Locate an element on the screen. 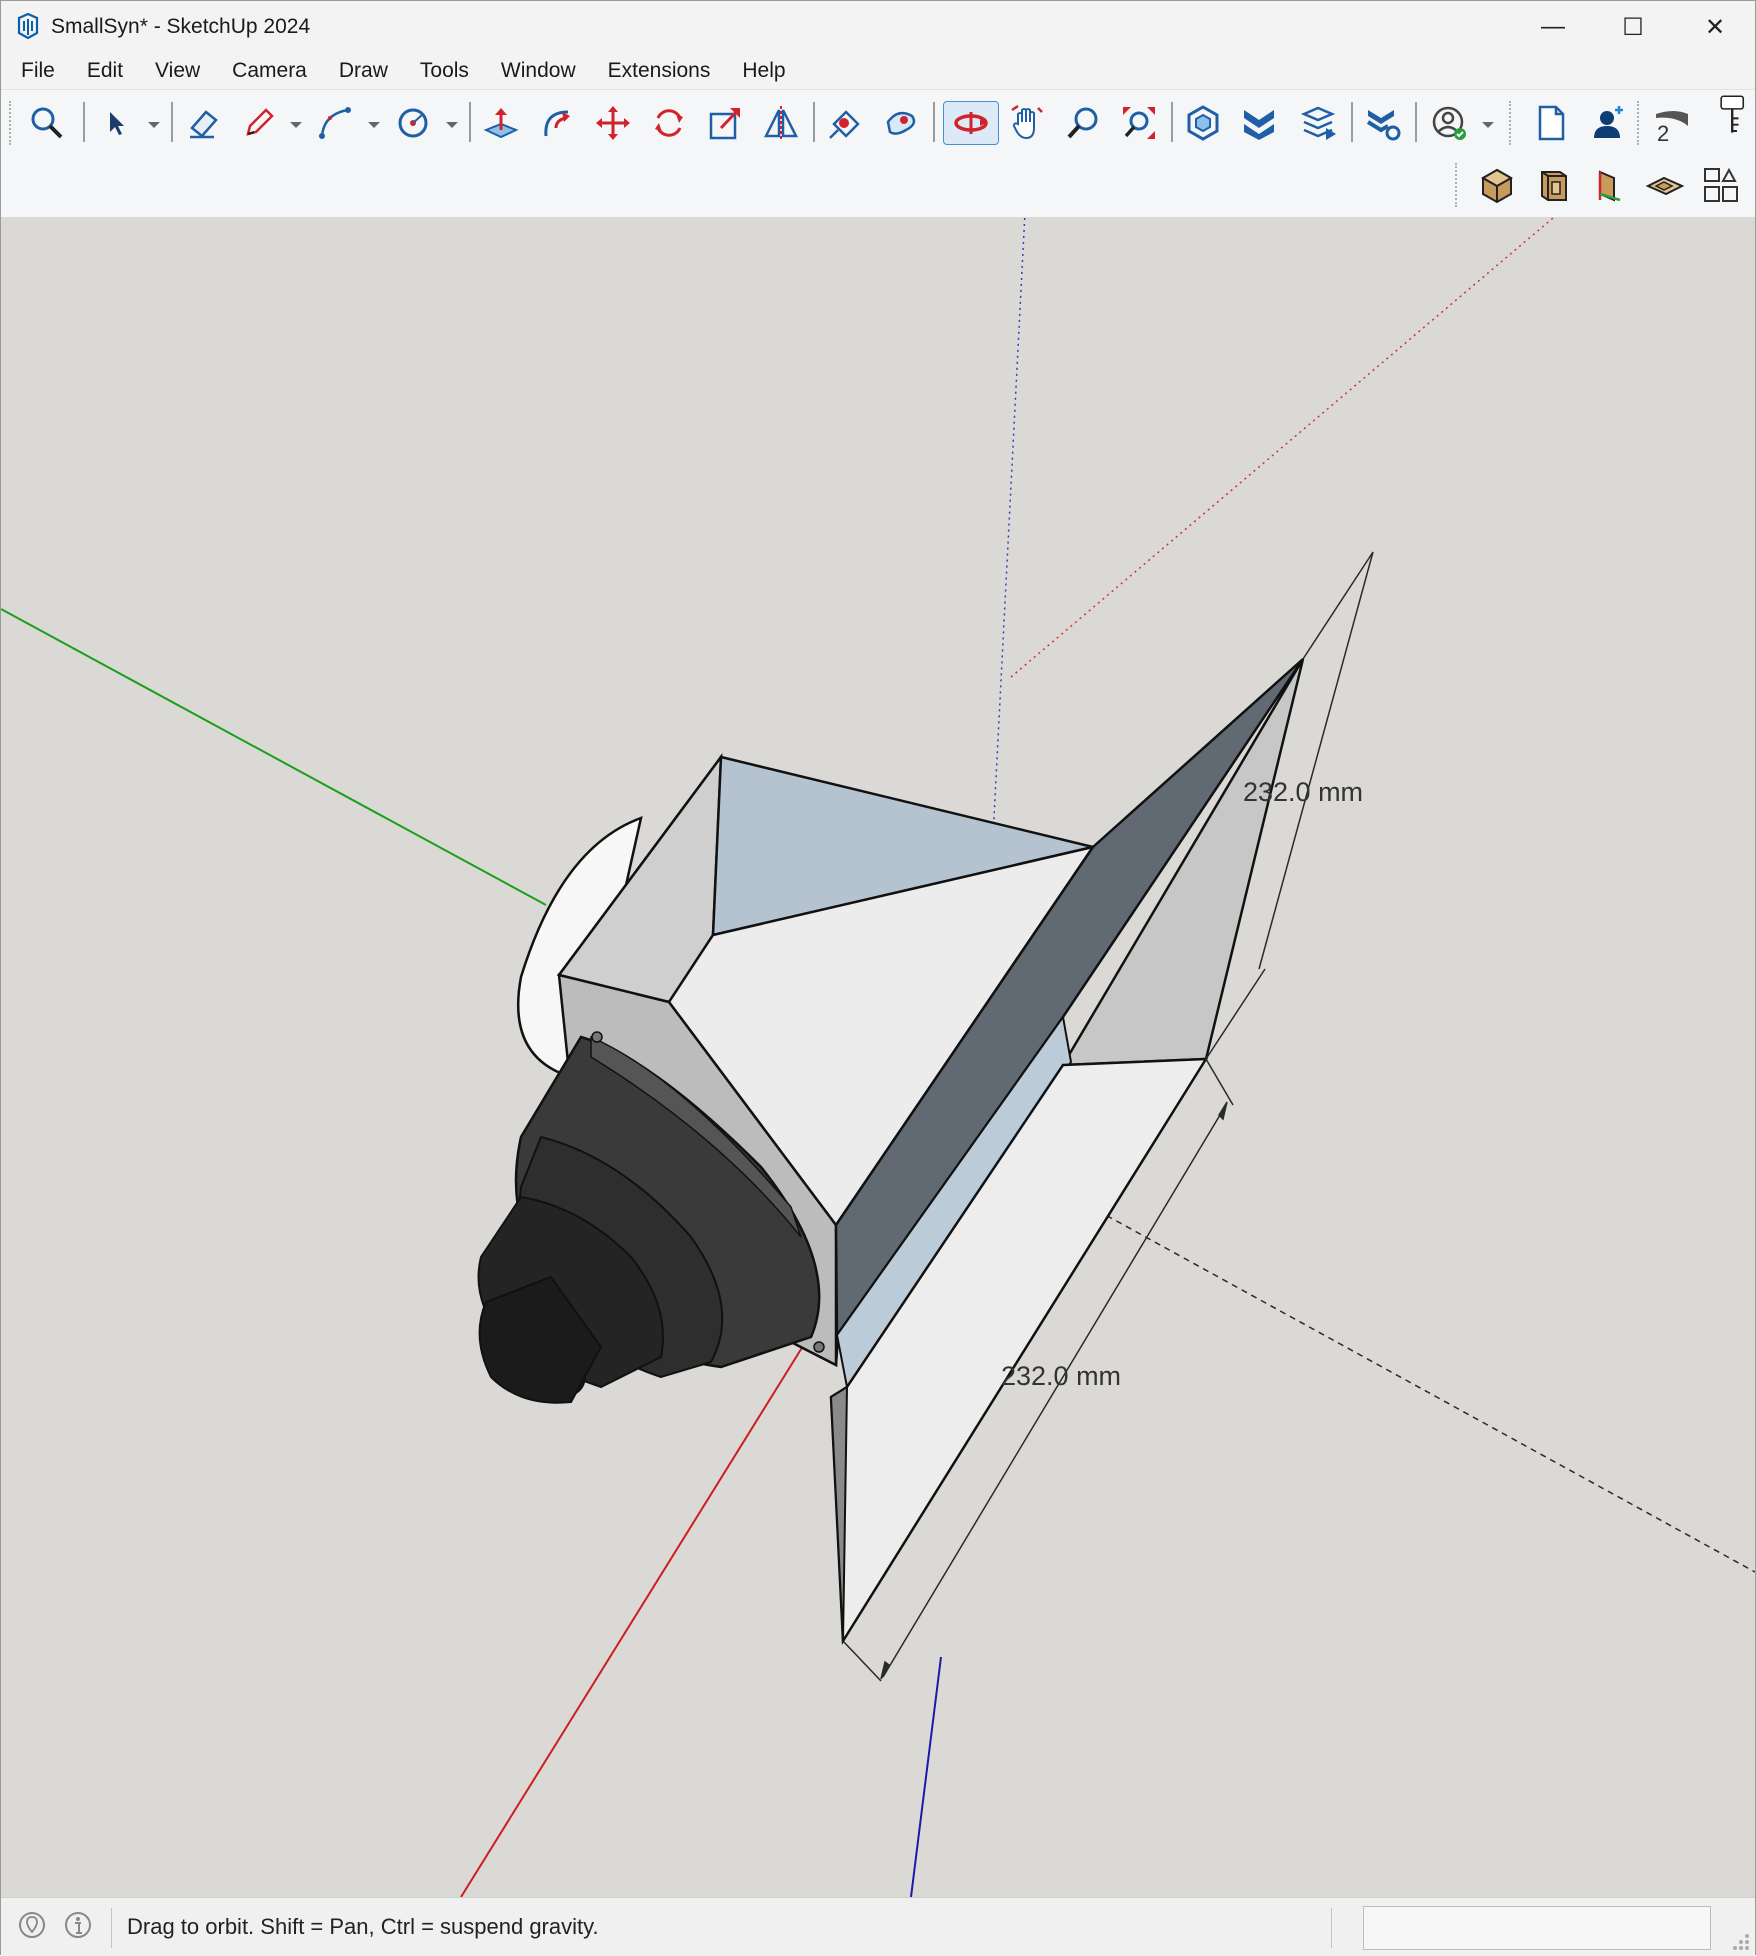 The image size is (1756, 1956). paint-bucket-icon is located at coordinates (845, 123).